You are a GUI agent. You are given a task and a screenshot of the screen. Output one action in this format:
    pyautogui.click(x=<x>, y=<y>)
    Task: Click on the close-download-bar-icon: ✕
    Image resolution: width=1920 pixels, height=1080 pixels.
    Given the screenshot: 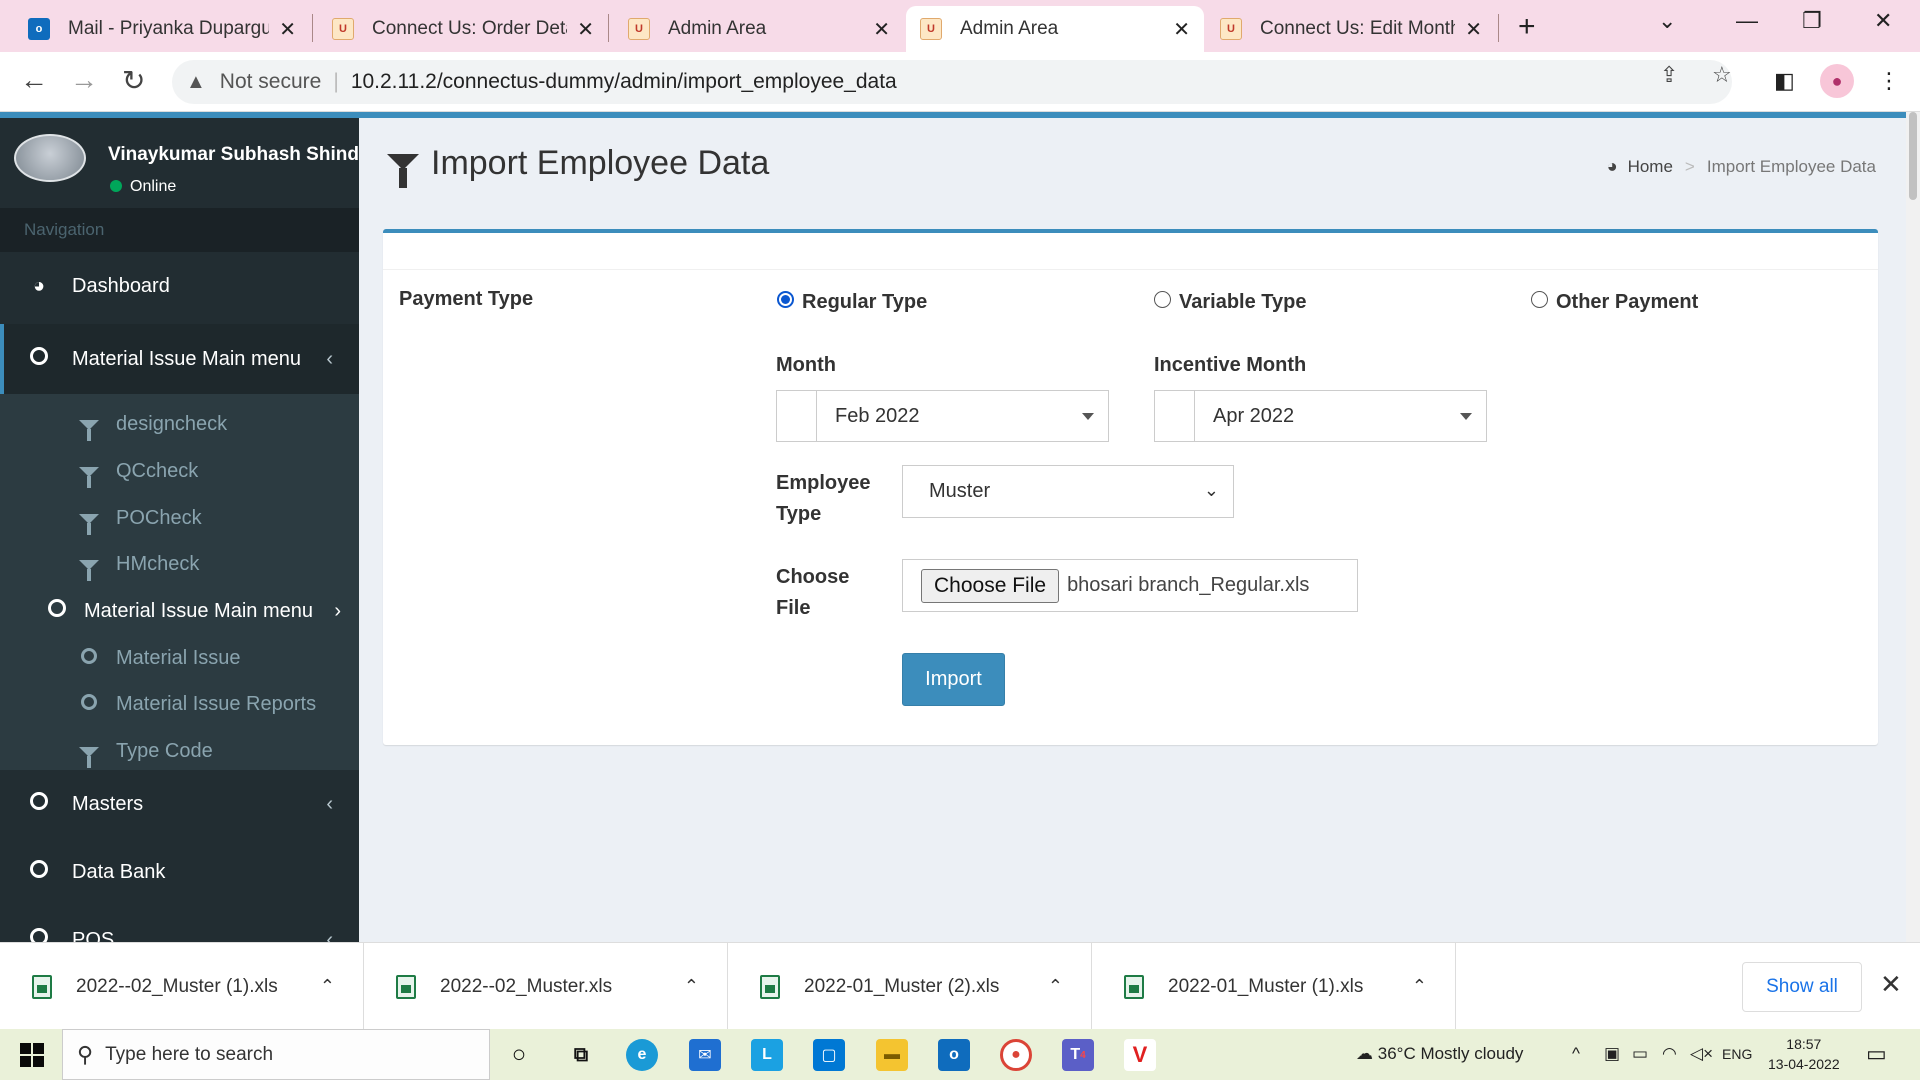 What is the action you would take?
    pyautogui.click(x=1891, y=984)
    